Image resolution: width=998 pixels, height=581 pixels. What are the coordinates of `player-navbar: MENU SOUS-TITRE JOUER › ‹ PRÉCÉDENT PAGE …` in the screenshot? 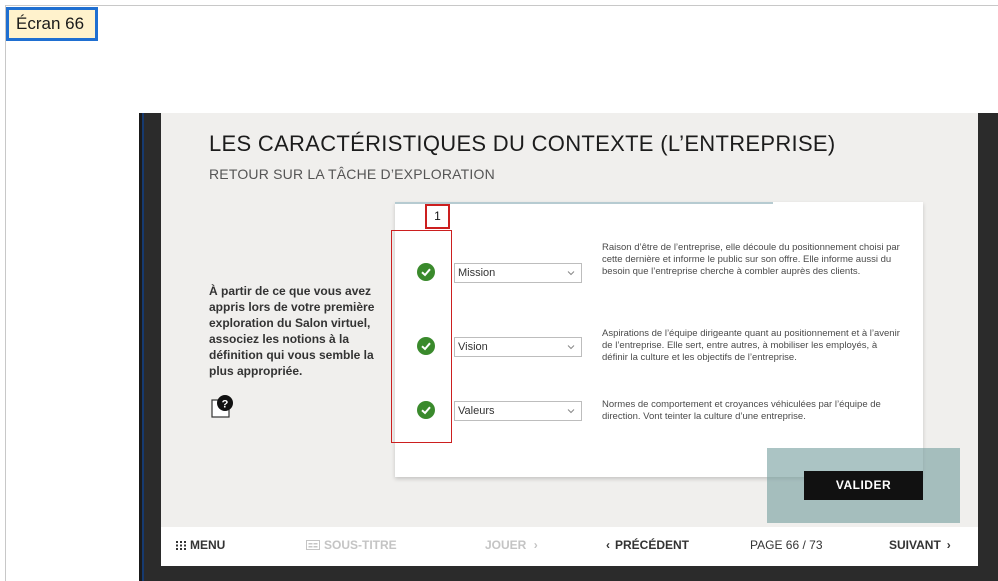 It's located at (569, 546).